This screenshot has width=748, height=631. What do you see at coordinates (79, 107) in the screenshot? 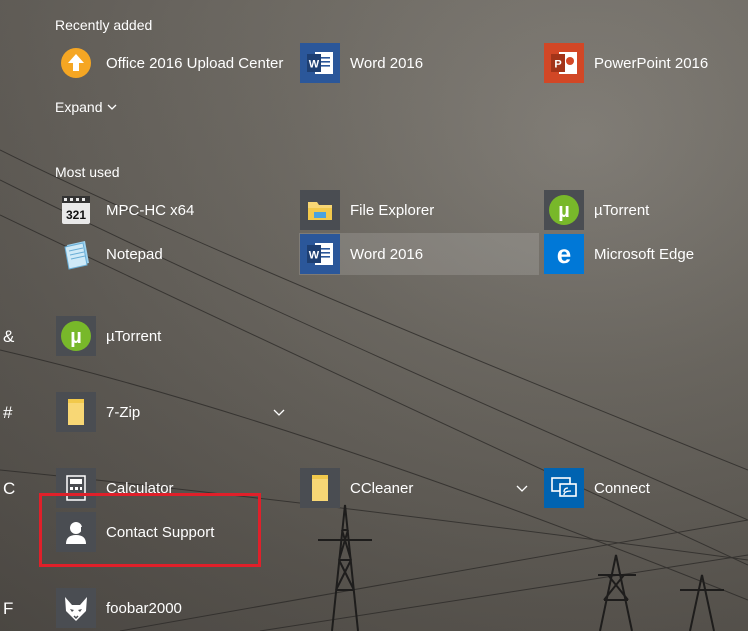
I see `expand-label: Expand` at bounding box center [79, 107].